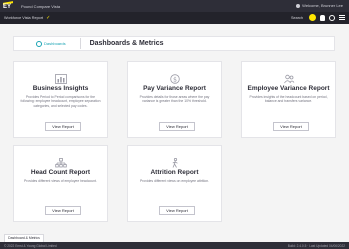  Describe the element at coordinates (298, 5) in the screenshot. I see `user-icon` at that location.